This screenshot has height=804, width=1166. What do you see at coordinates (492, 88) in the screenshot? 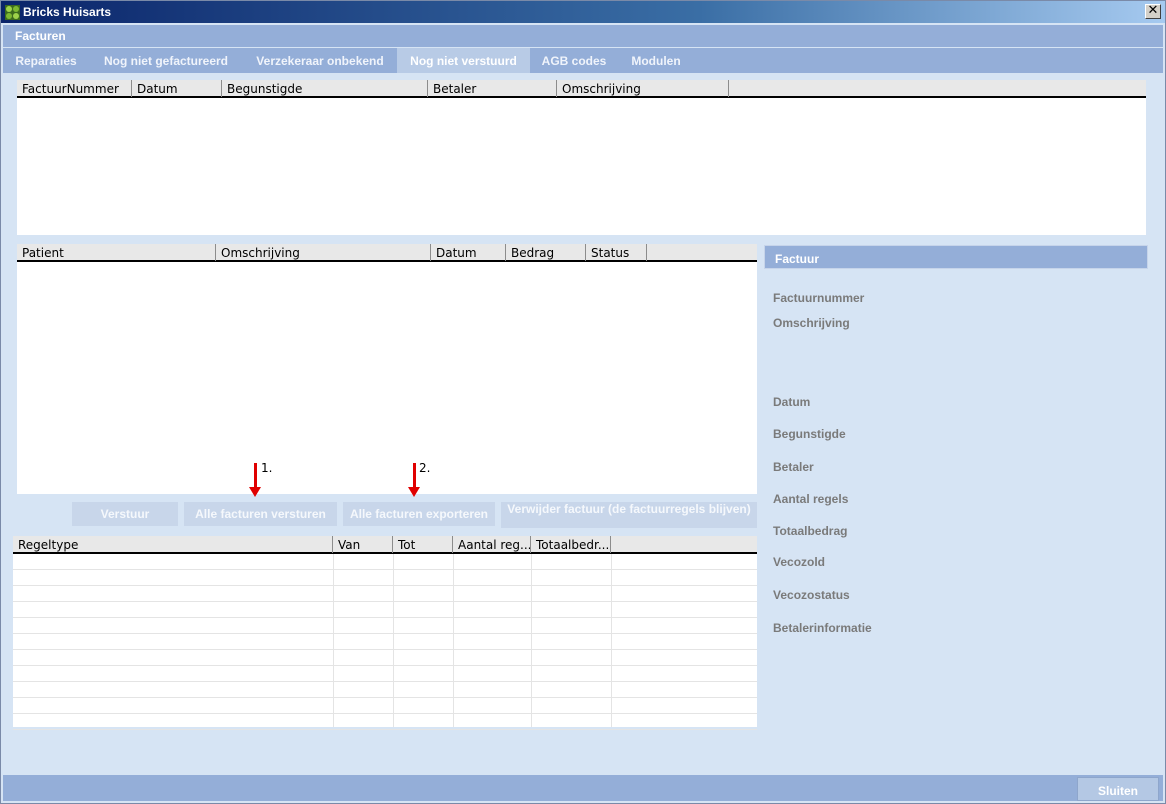
I see `column-header: Betaler` at bounding box center [492, 88].